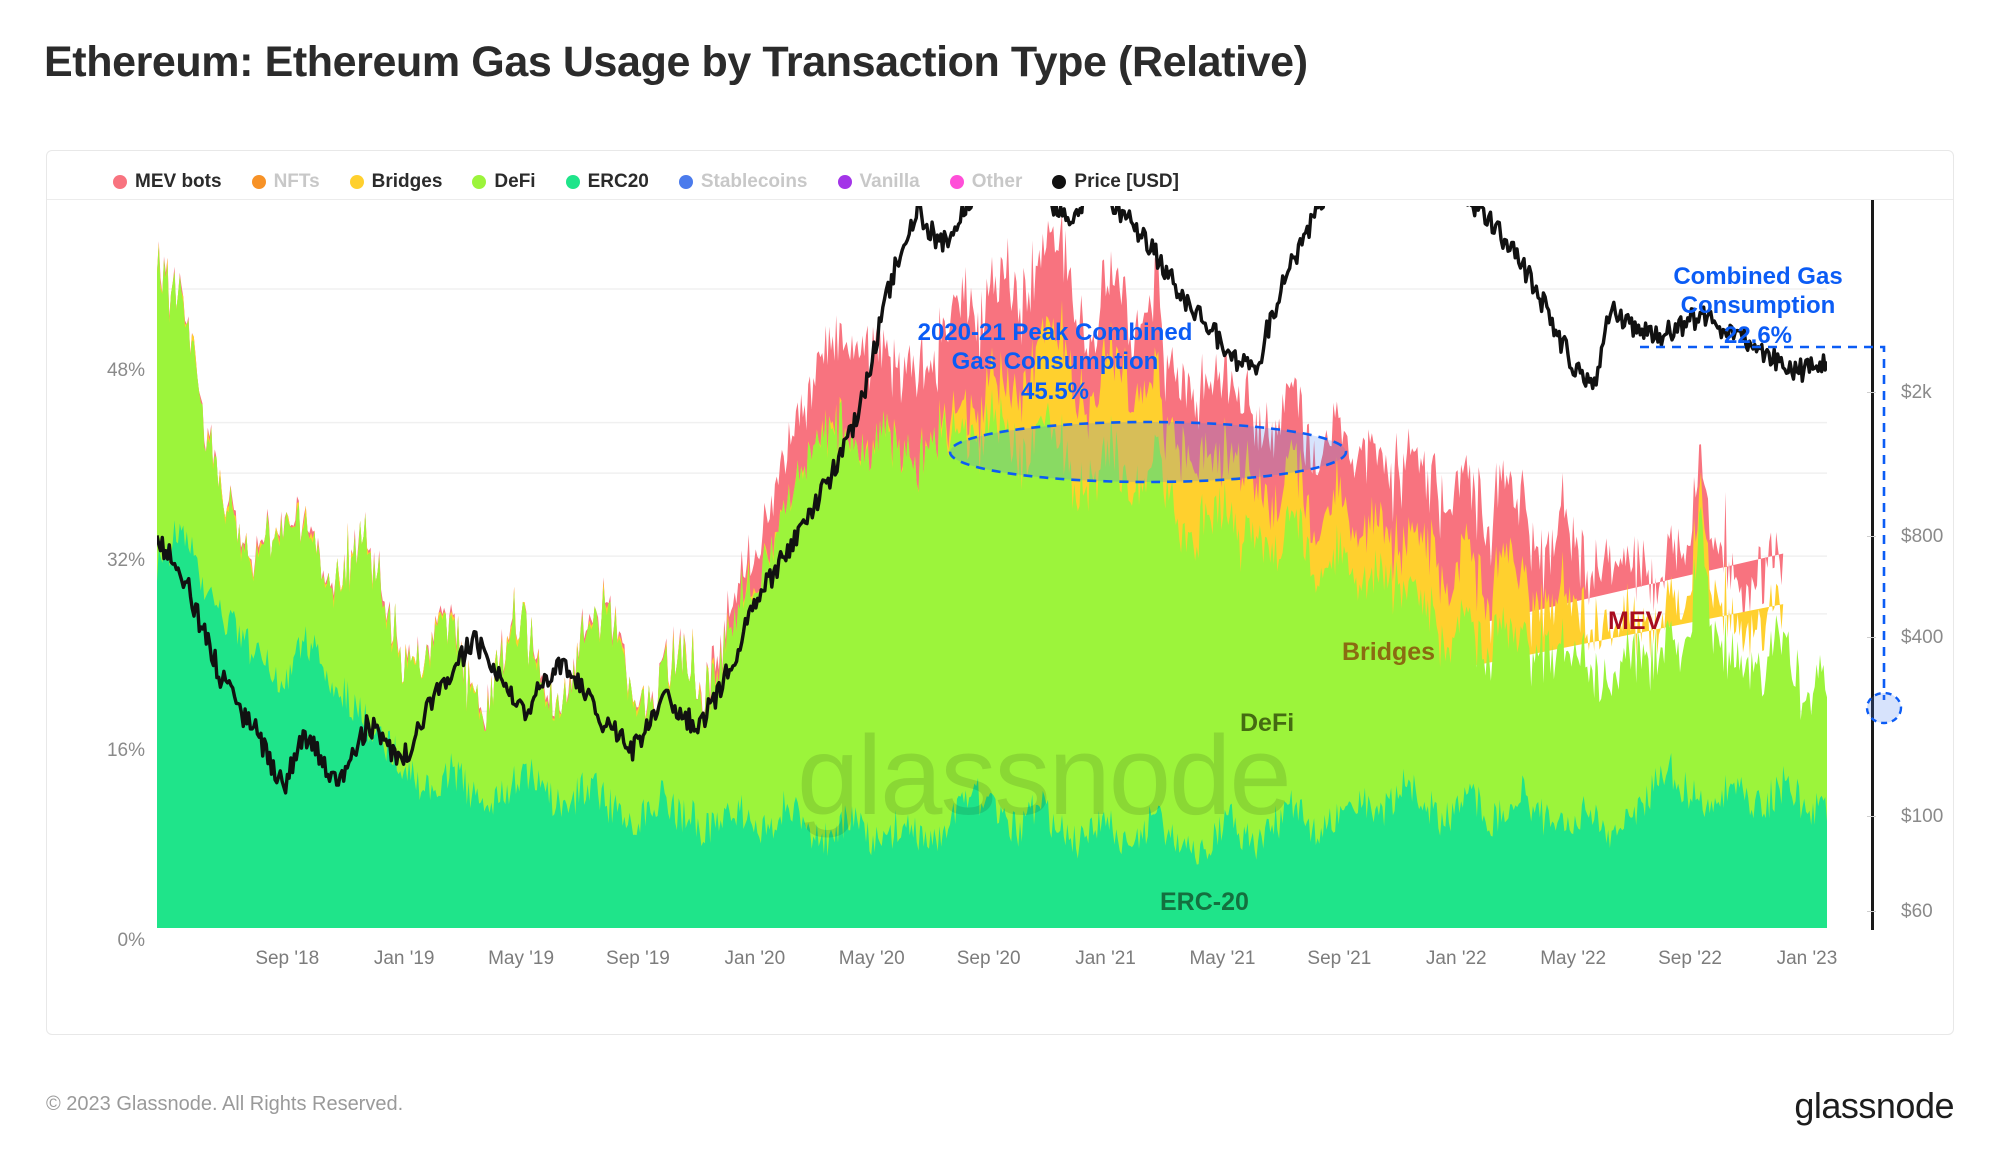  I want to click on series-label-bridges: Bridges, so click(1389, 652).